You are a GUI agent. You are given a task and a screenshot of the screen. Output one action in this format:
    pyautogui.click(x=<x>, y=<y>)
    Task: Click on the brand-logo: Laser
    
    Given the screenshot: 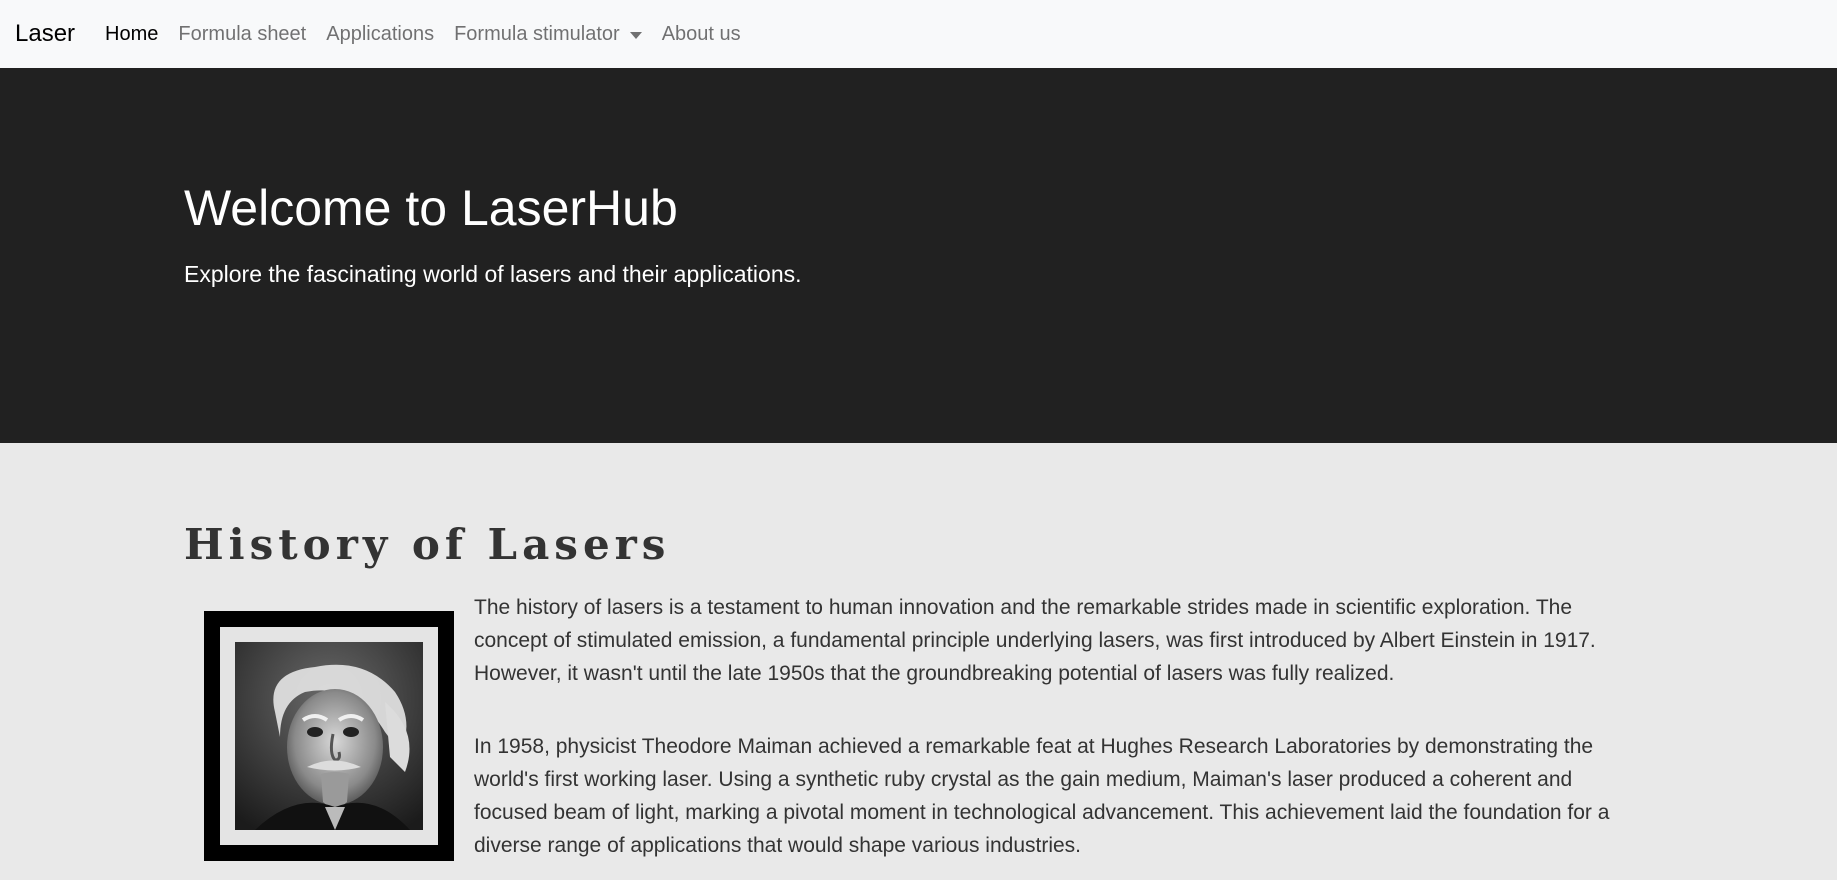 What is the action you would take?
    pyautogui.click(x=45, y=34)
    